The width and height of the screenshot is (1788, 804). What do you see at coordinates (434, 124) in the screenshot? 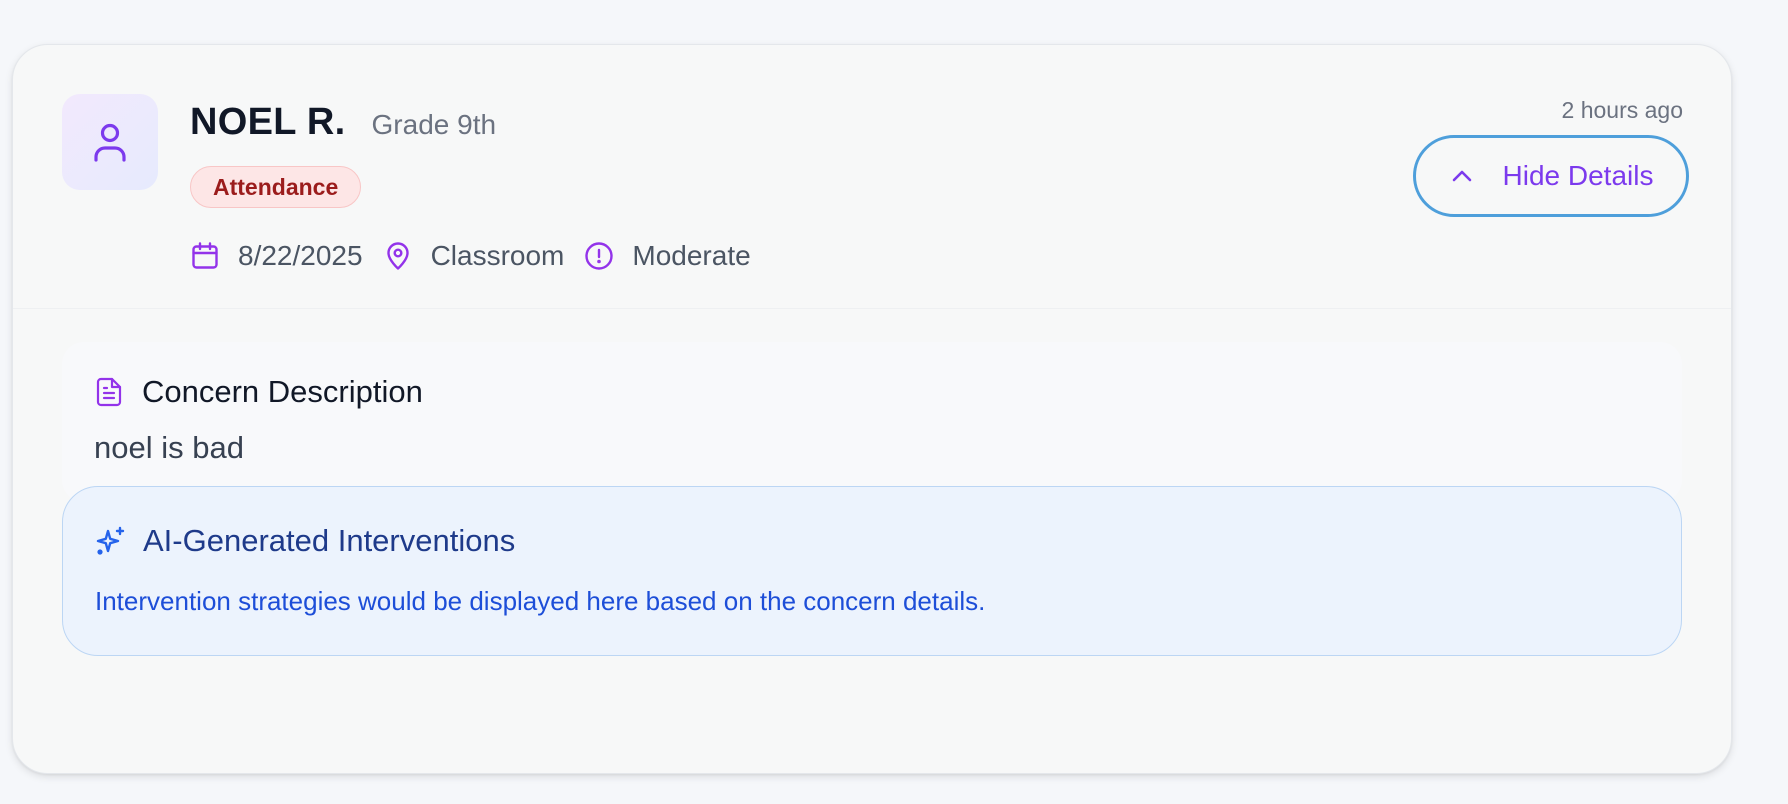
I see `student-grade: Grade 9th` at bounding box center [434, 124].